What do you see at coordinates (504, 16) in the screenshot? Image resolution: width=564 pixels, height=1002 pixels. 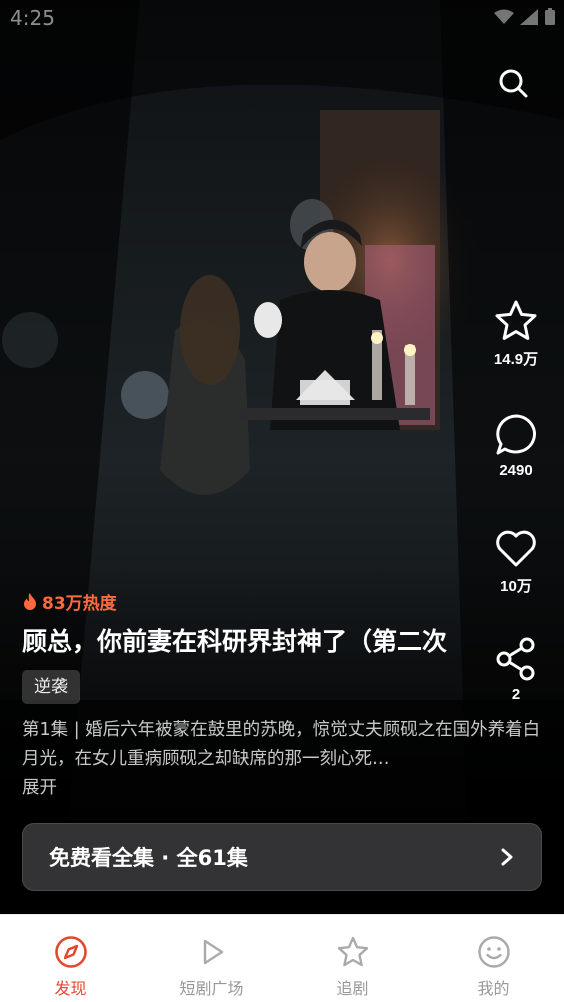 I see `wifi-icon` at bounding box center [504, 16].